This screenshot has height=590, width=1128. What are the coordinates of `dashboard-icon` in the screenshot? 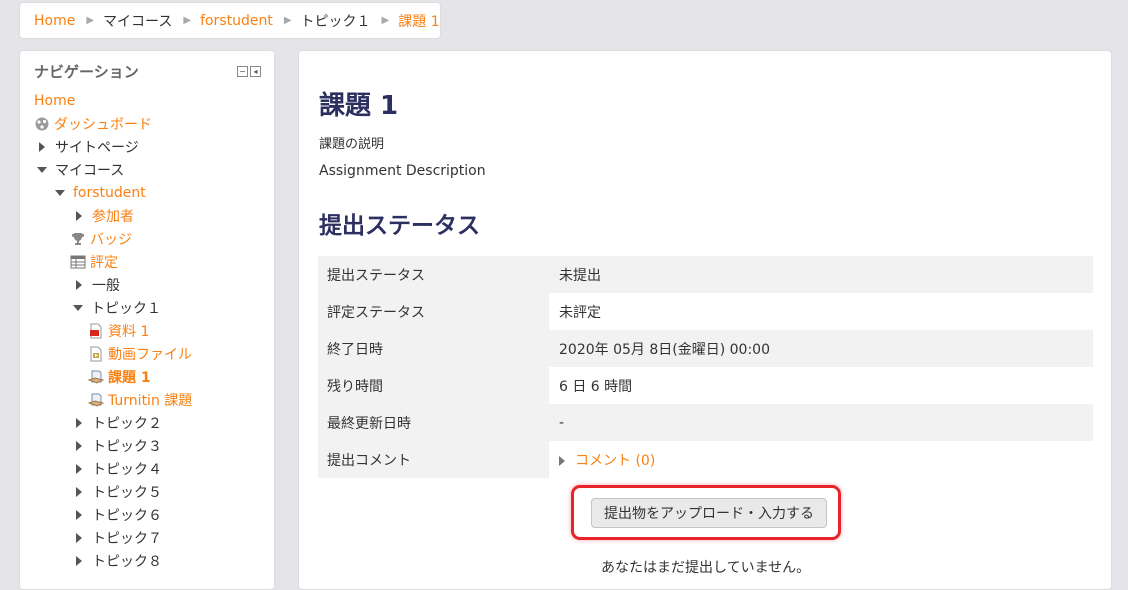 It's located at (42, 124).